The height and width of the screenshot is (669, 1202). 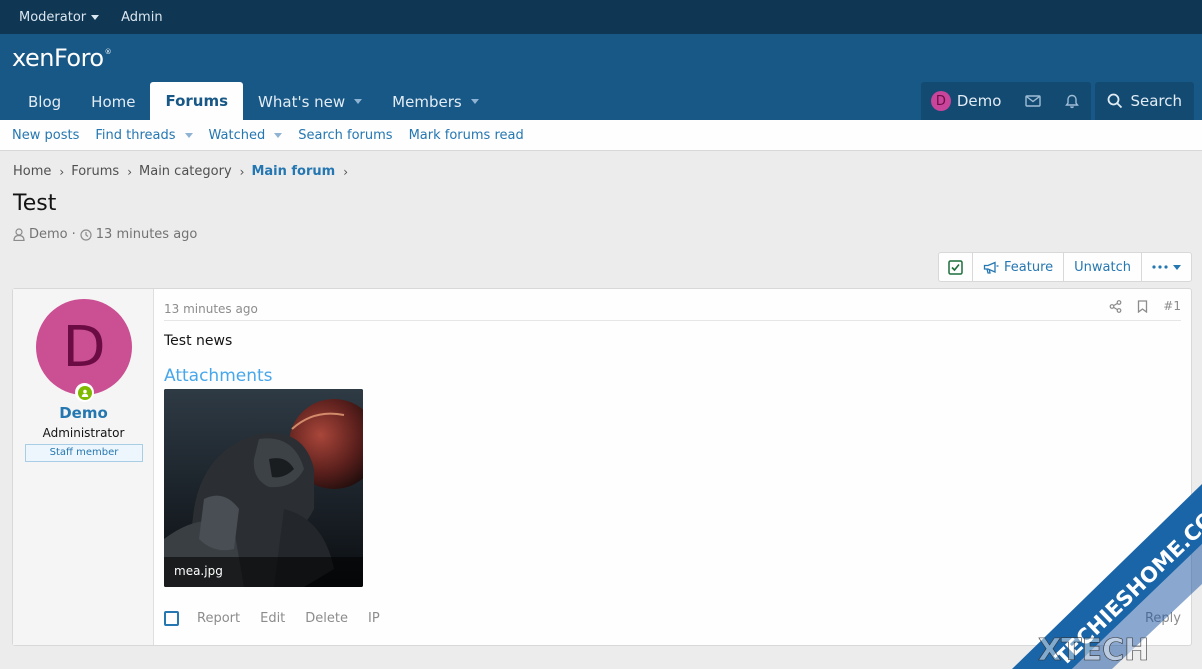 I want to click on subnav-label: Mark forums read, so click(x=466, y=135).